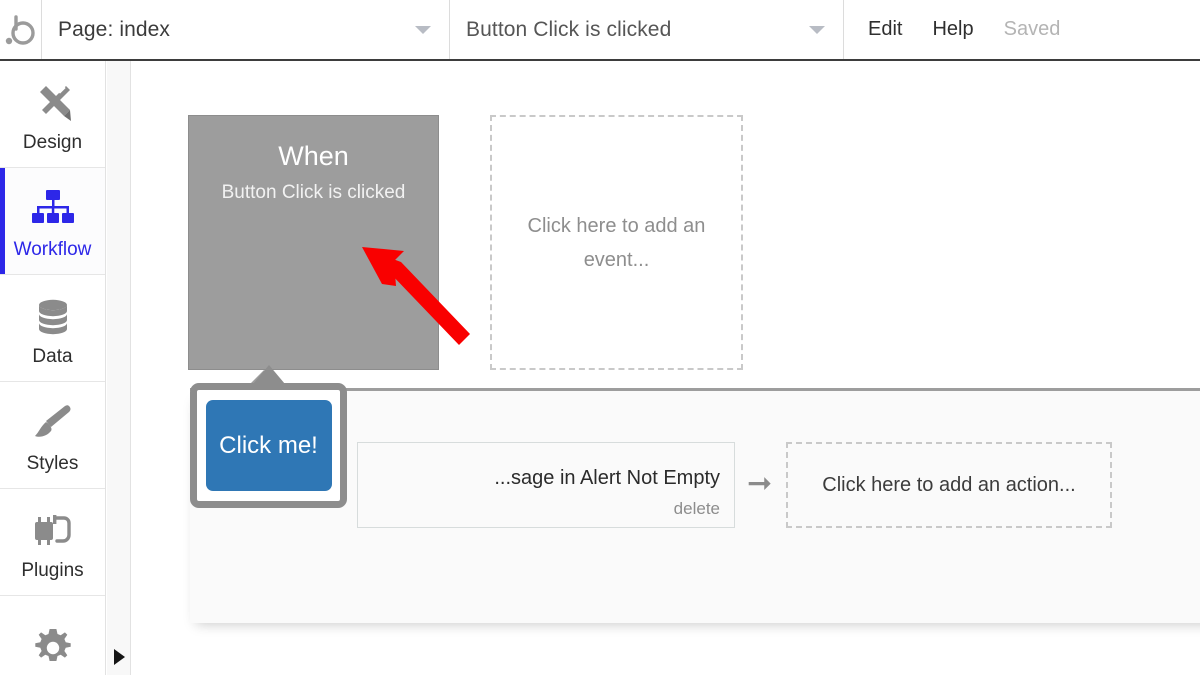  I want to click on arrow-right-icon: ➞, so click(760, 483).